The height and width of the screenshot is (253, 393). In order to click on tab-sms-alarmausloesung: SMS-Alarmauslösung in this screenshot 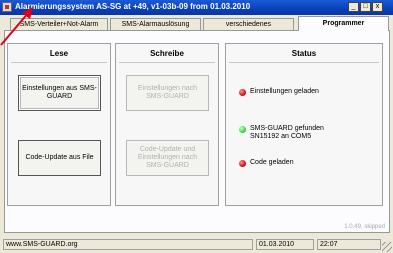, I will do `click(155, 24)`.